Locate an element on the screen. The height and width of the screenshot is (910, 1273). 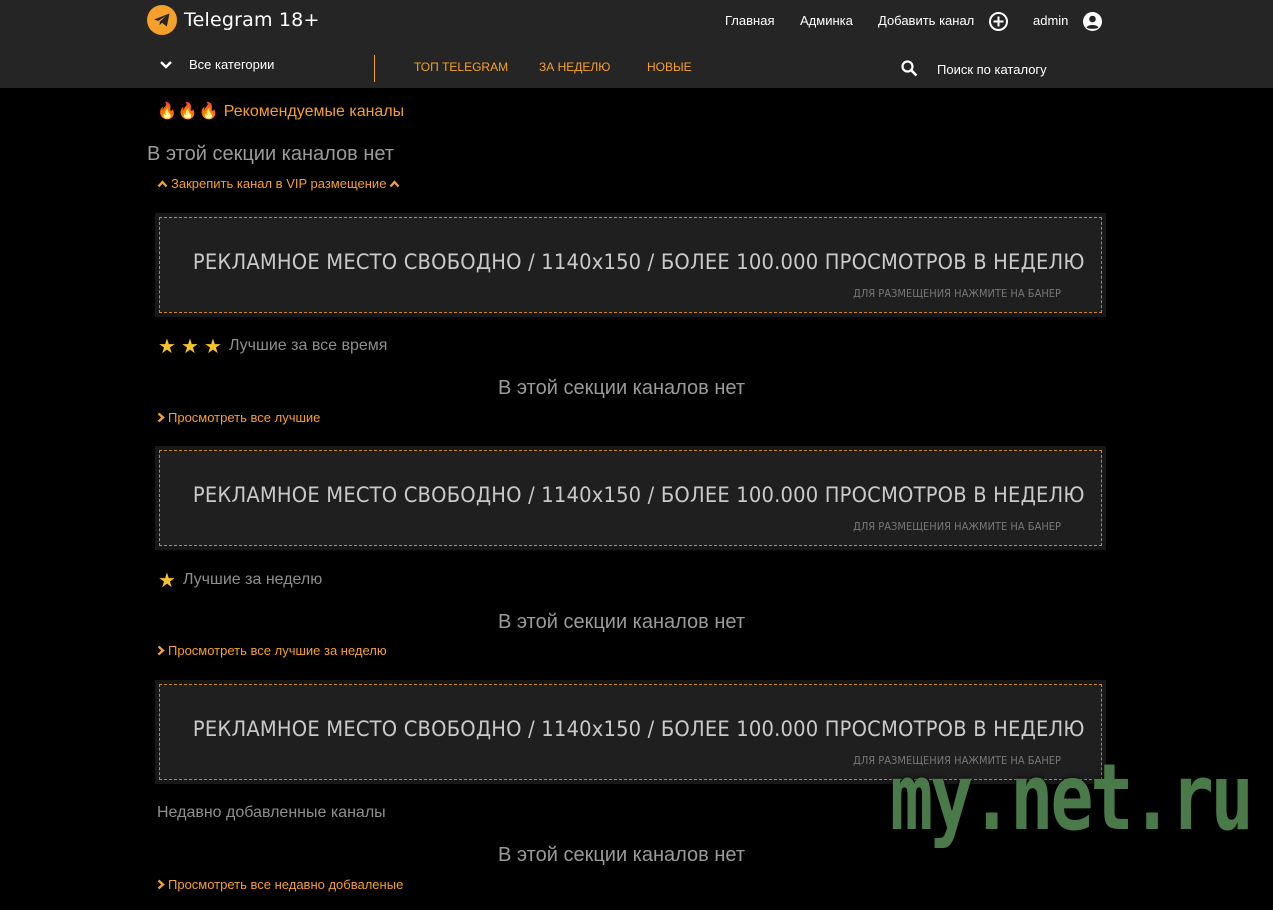
best-all-time-title: Лучшие за все время is located at coordinates (308, 345).